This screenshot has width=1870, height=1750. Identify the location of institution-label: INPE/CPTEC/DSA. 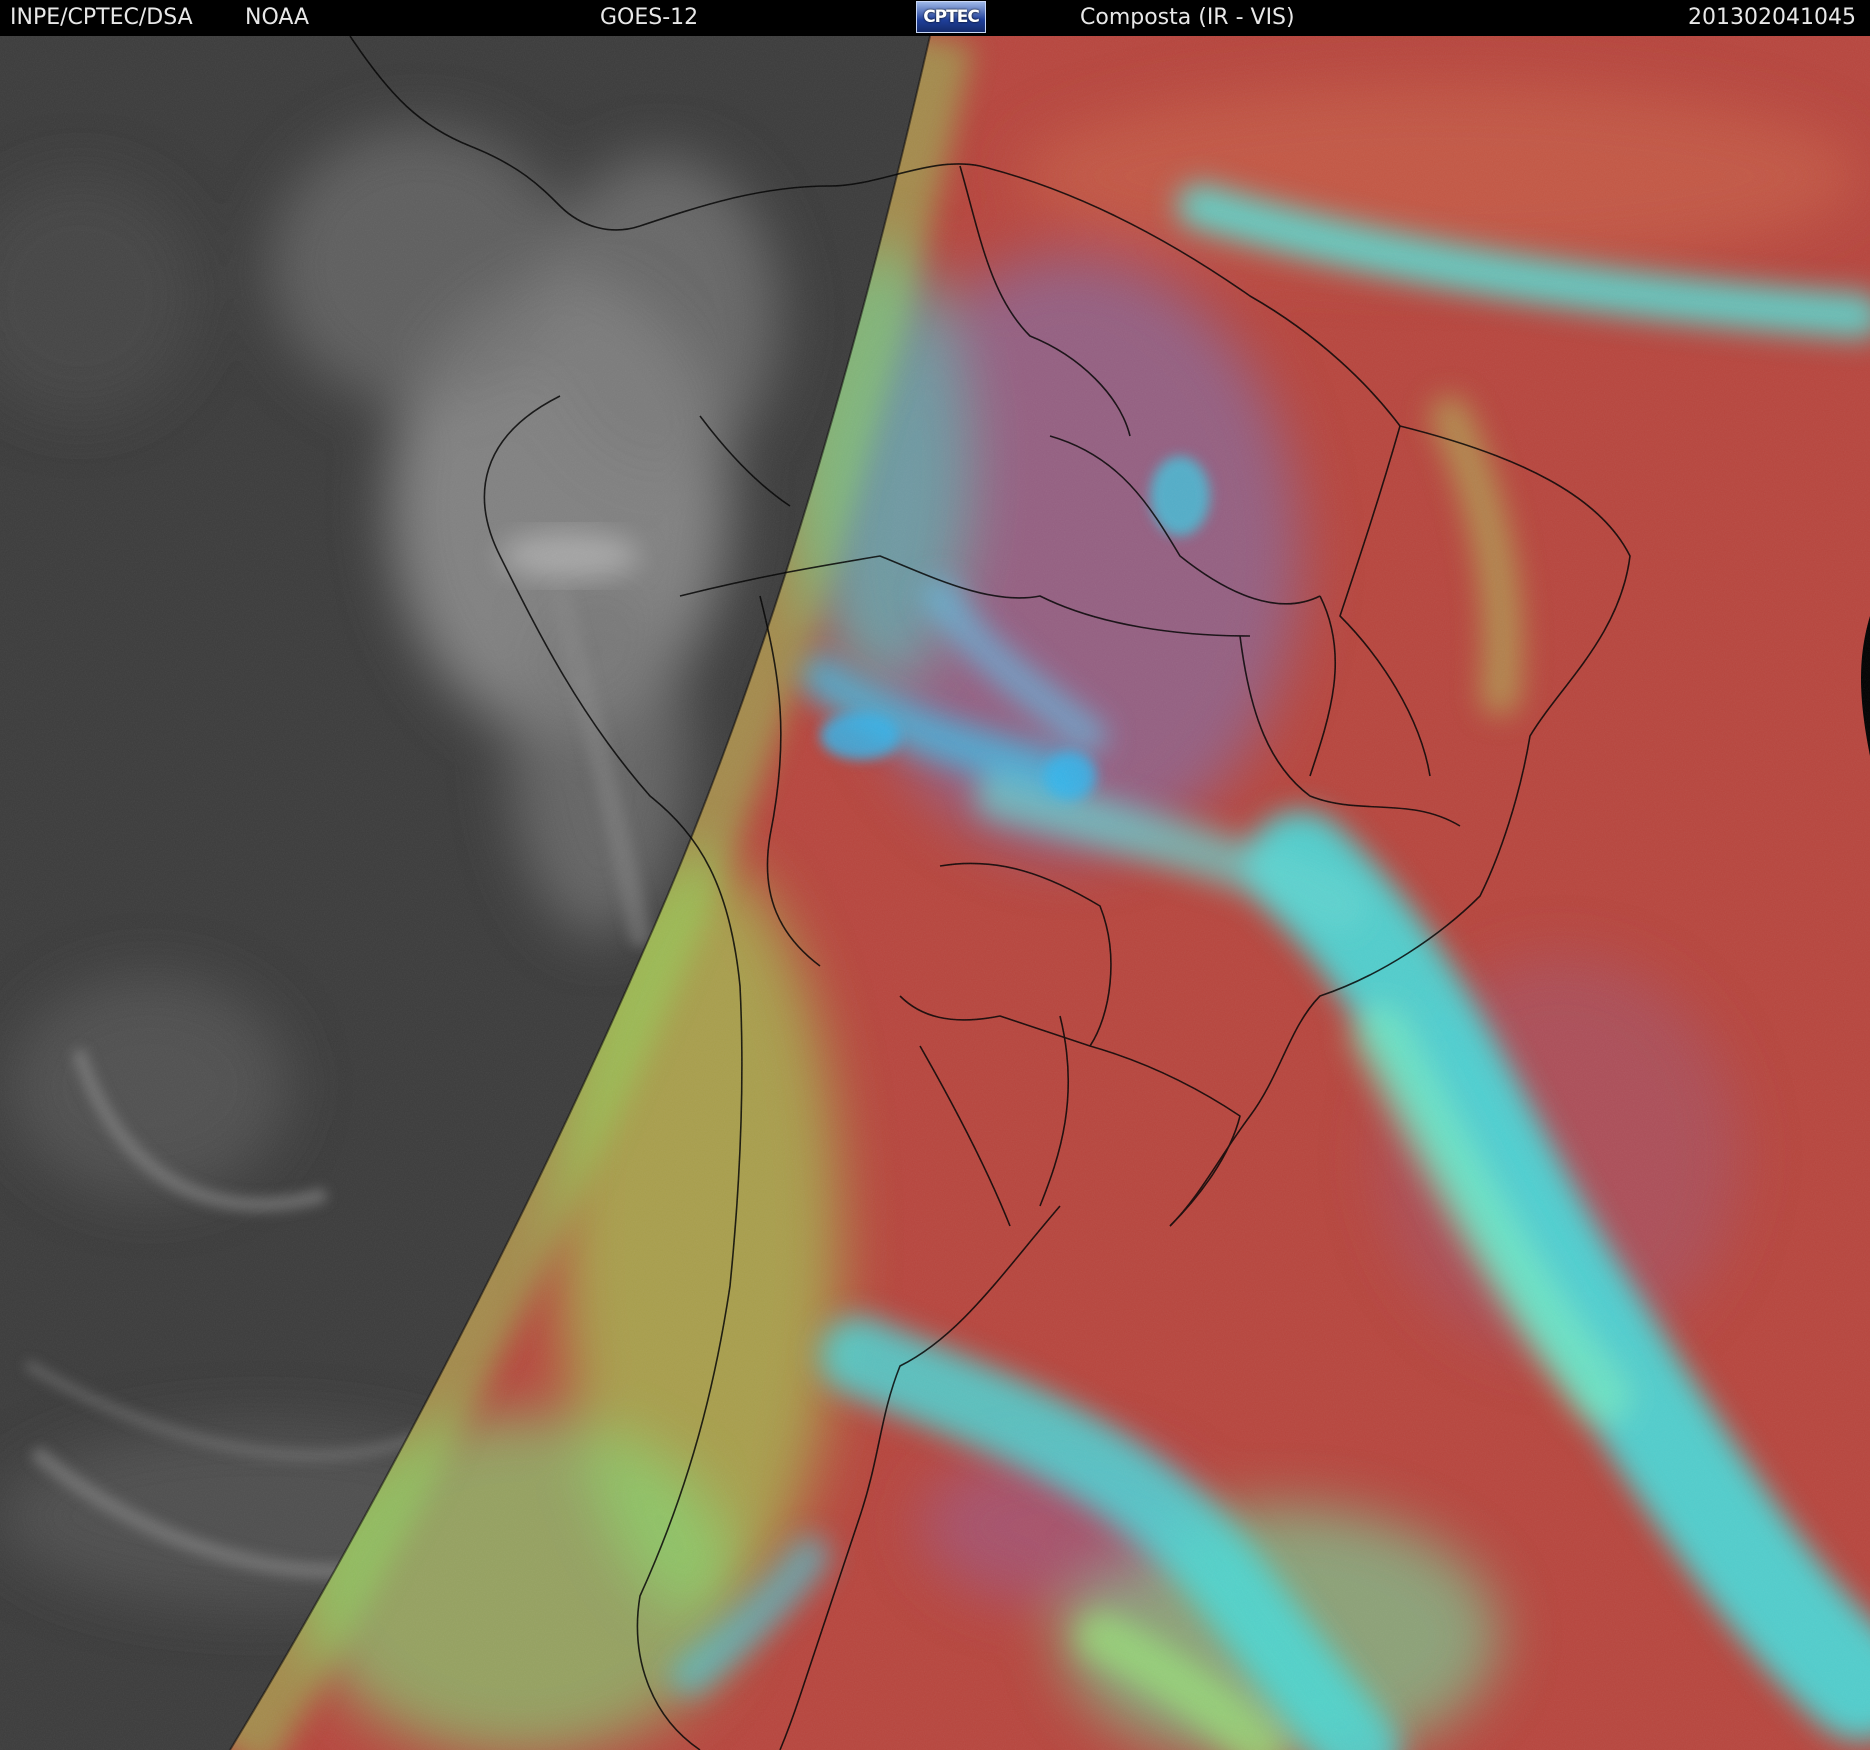
(101, 17).